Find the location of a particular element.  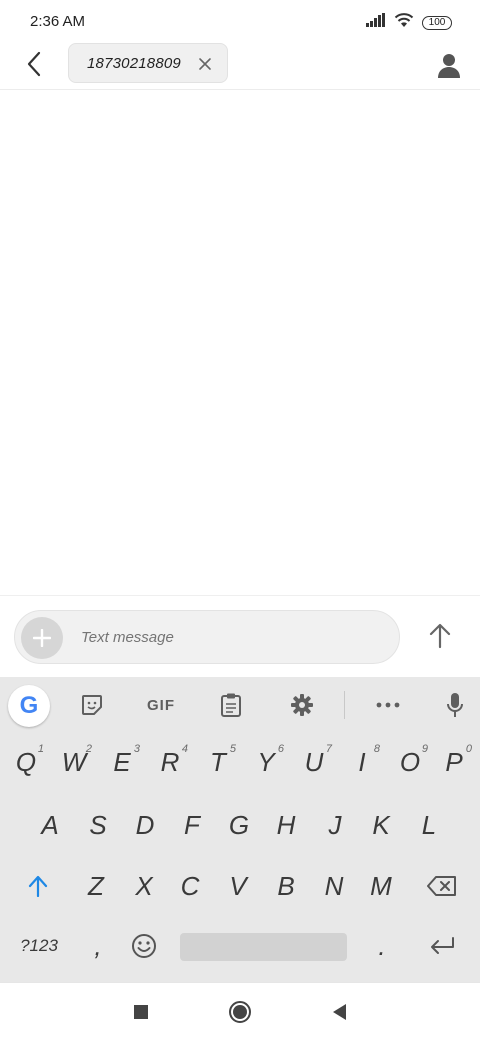

person-icon is located at coordinates (449, 66).